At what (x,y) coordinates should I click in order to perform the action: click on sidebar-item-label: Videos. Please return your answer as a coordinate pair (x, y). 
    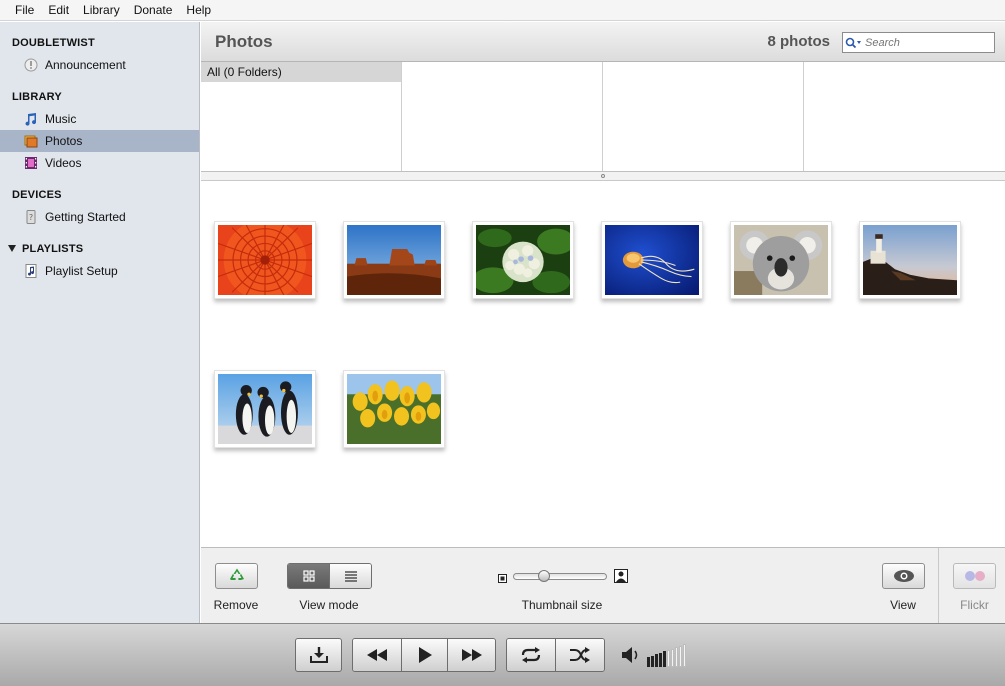
    Looking at the image, I should click on (63, 163).